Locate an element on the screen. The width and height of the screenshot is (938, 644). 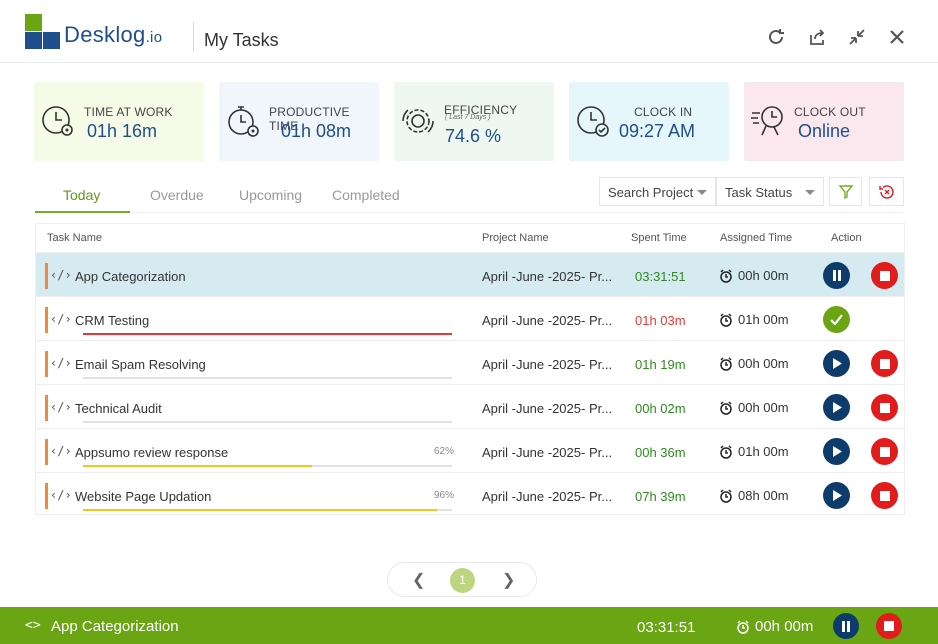
play-icon is located at coordinates (837, 451).